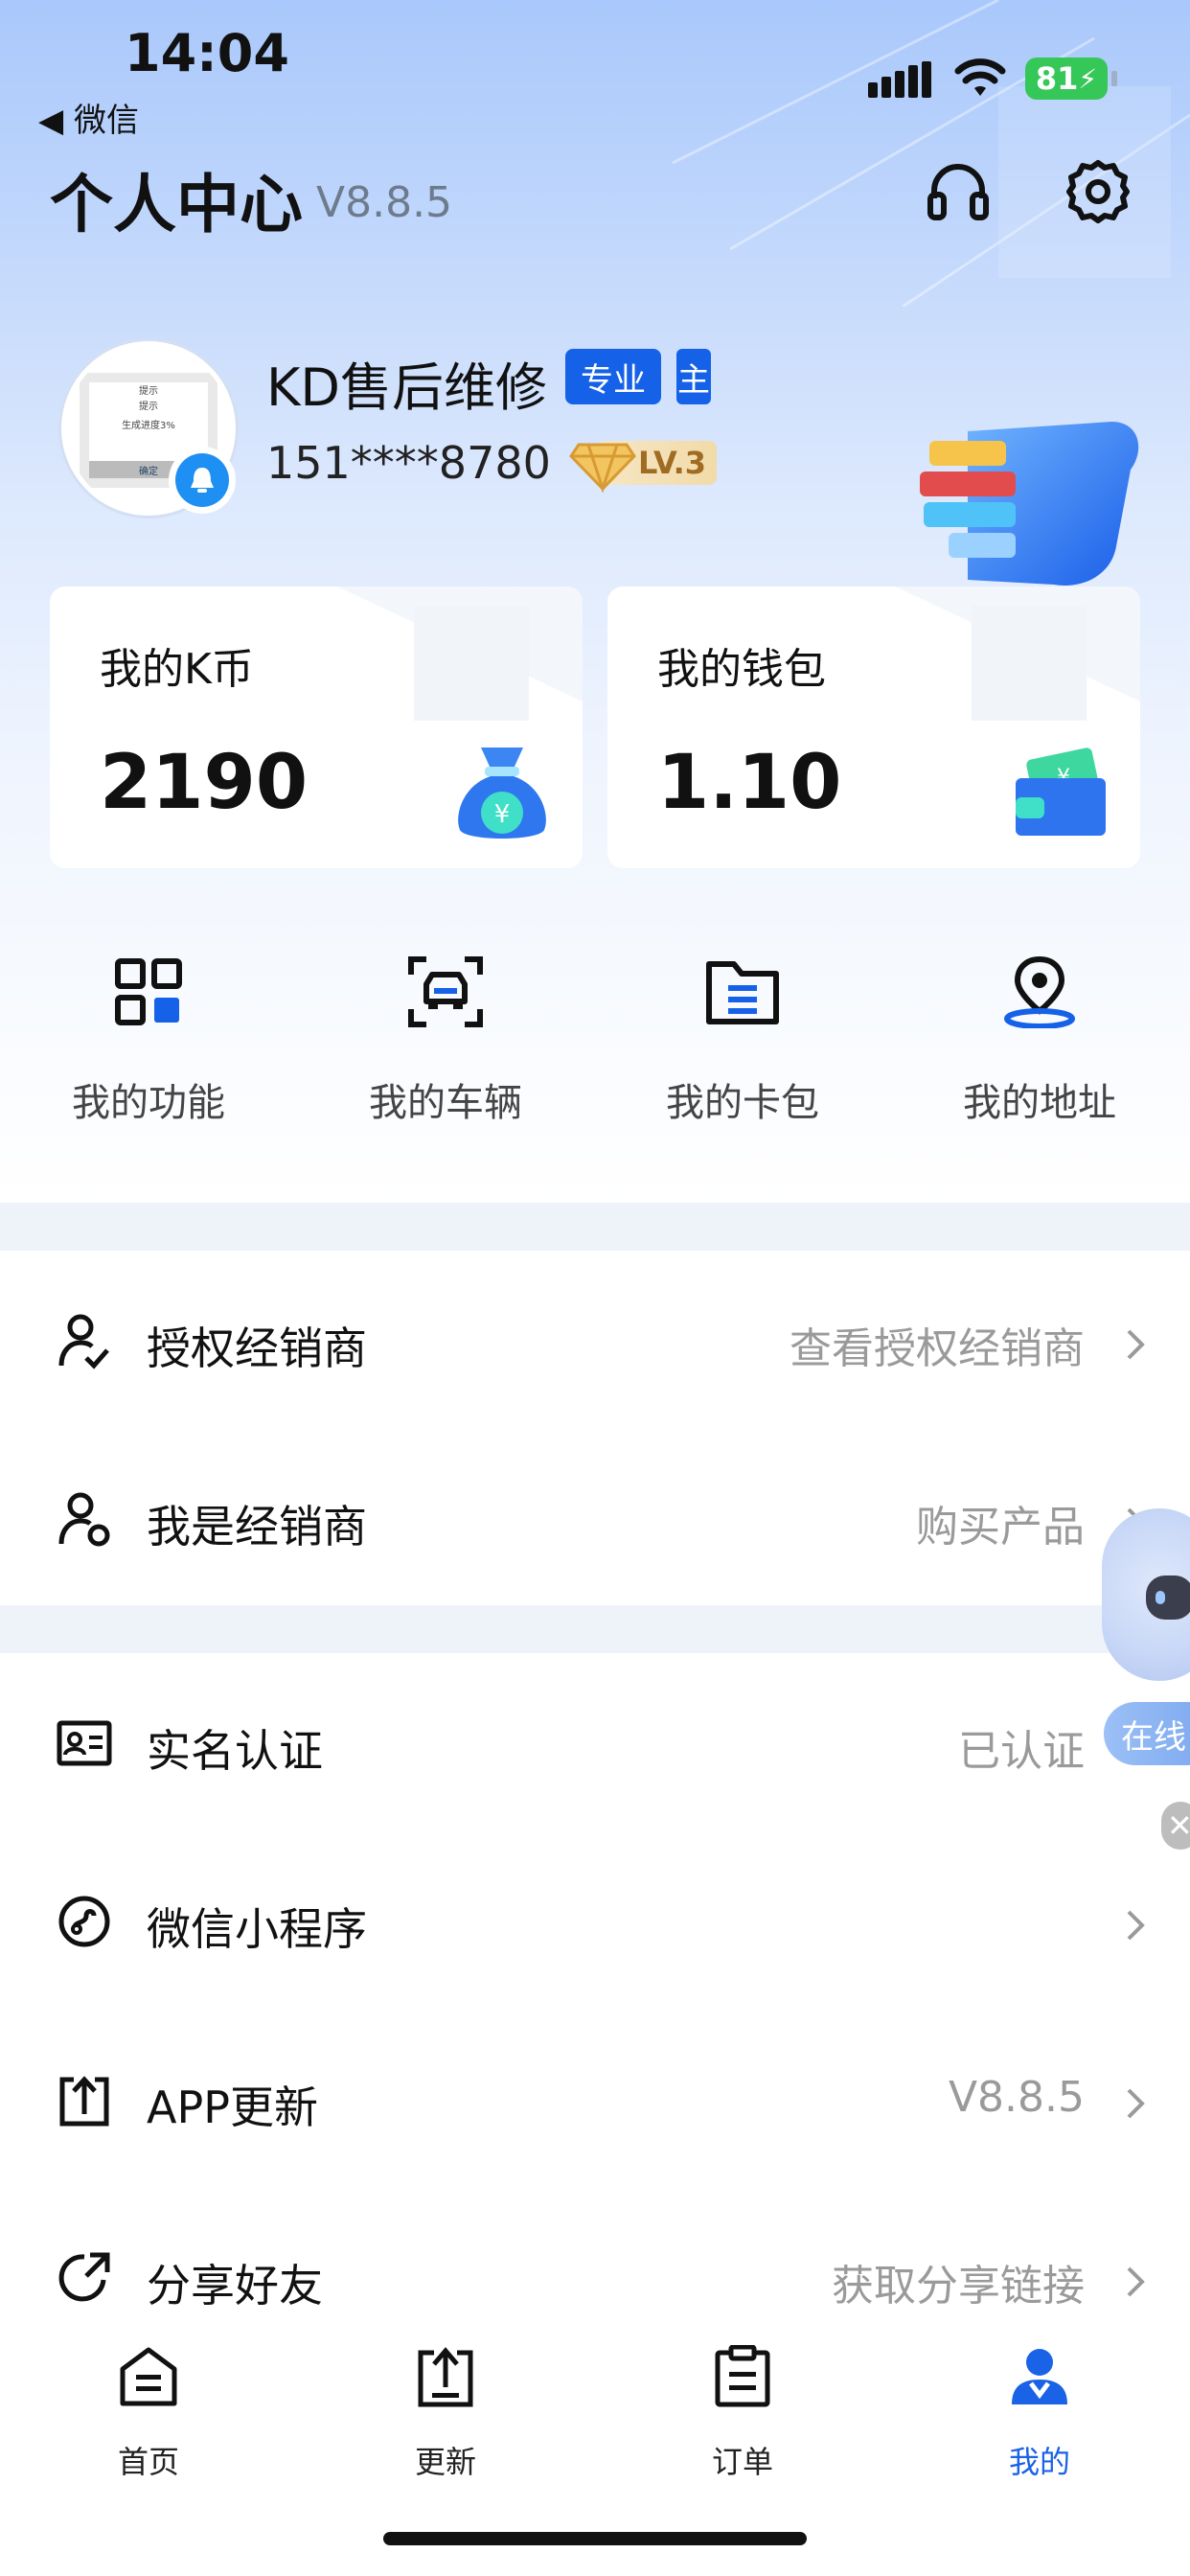 This screenshot has height=2576, width=1190. What do you see at coordinates (257, 1348) in the screenshot?
I see `menu-row-label: 授权经销商` at bounding box center [257, 1348].